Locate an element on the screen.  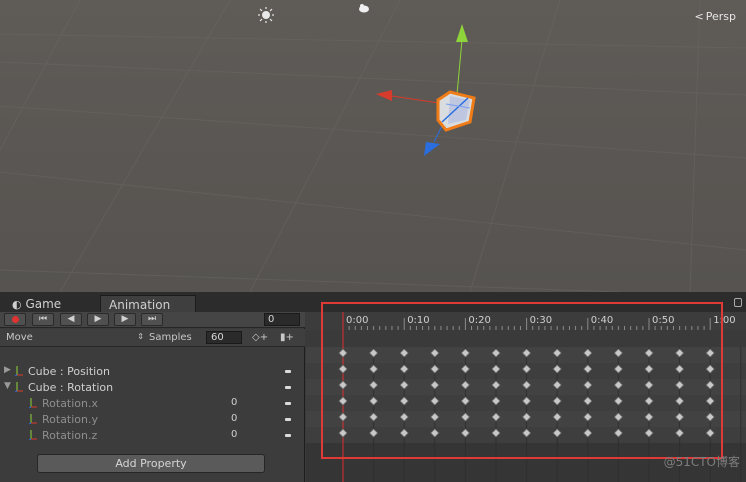
time-label: 0:50 is located at coordinates (663, 320).